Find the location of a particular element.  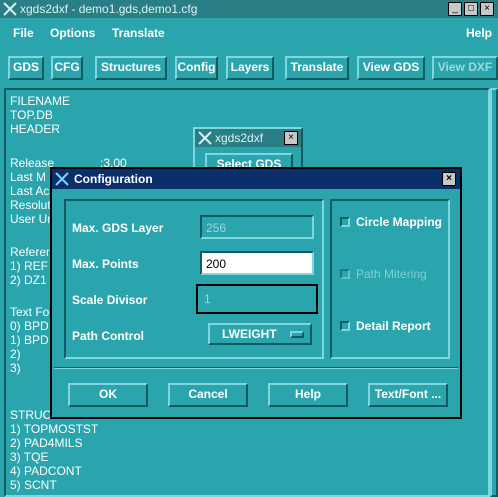

gds-button: GDS is located at coordinates (26, 68).